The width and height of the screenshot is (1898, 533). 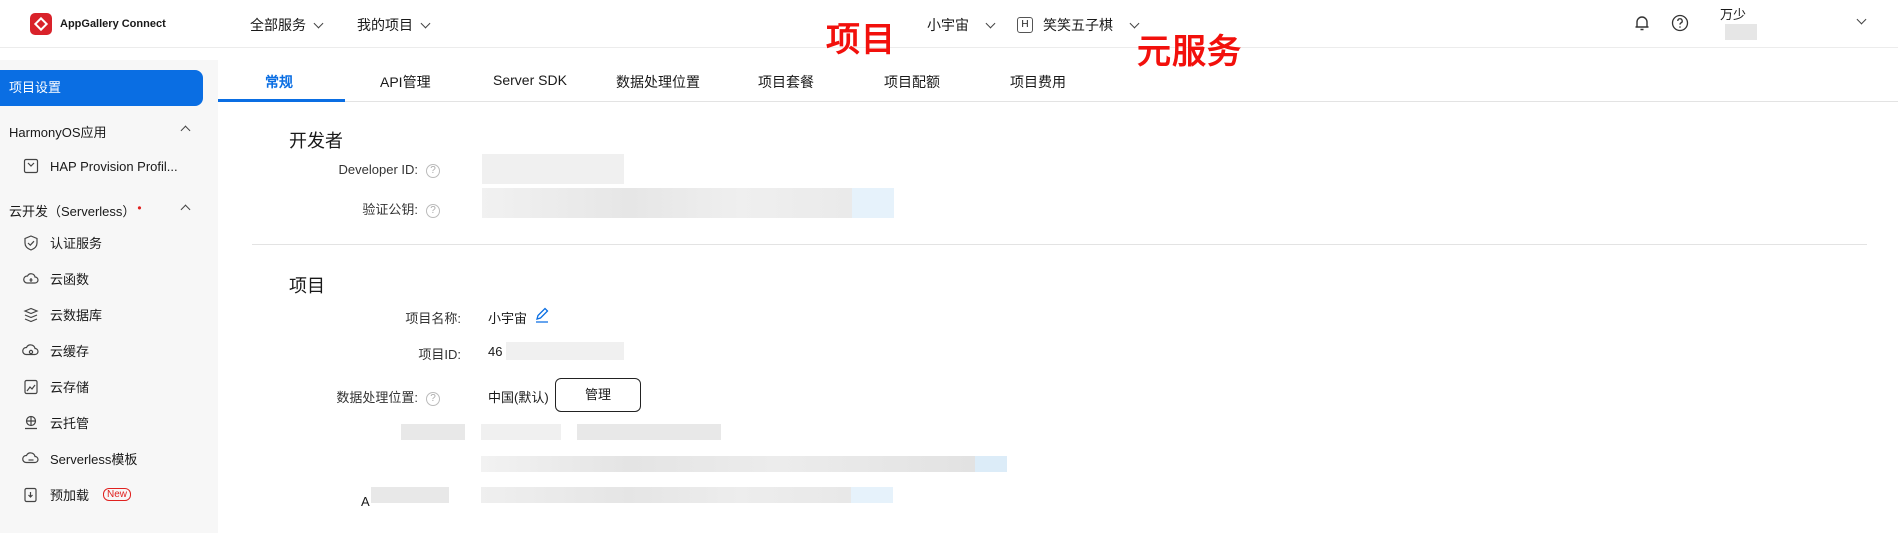 What do you see at coordinates (340, 208) in the screenshot?
I see `public-key-label: 验证公钥:?` at bounding box center [340, 208].